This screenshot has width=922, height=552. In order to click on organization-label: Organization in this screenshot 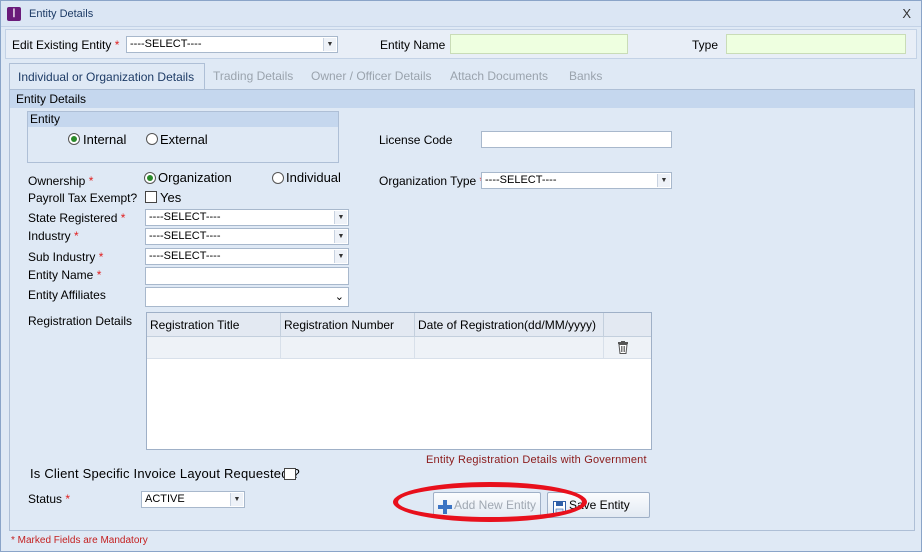, I will do `click(195, 177)`.